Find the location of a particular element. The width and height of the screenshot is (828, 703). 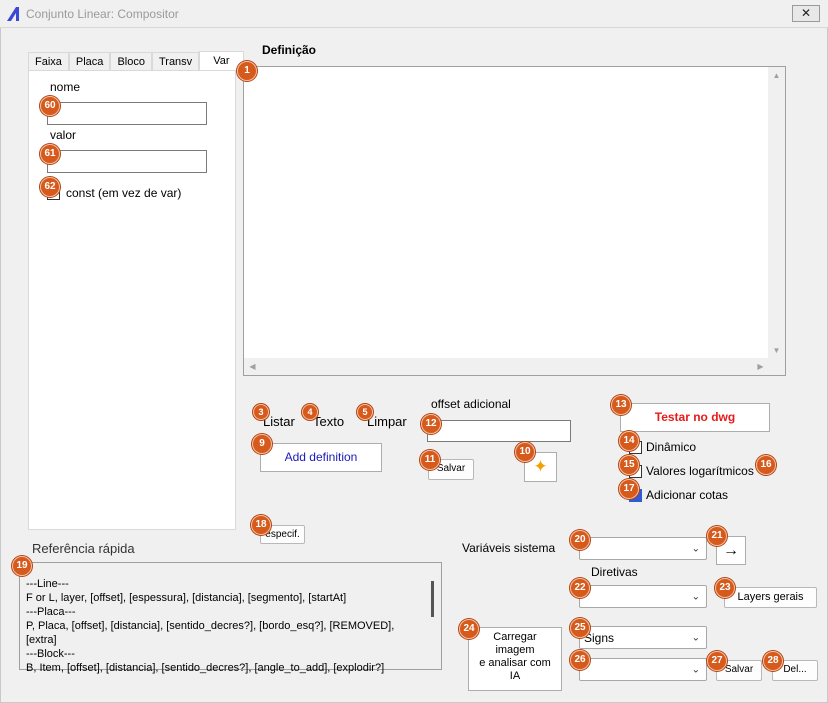

dinamico-label: Dinâmico is located at coordinates (671, 447).